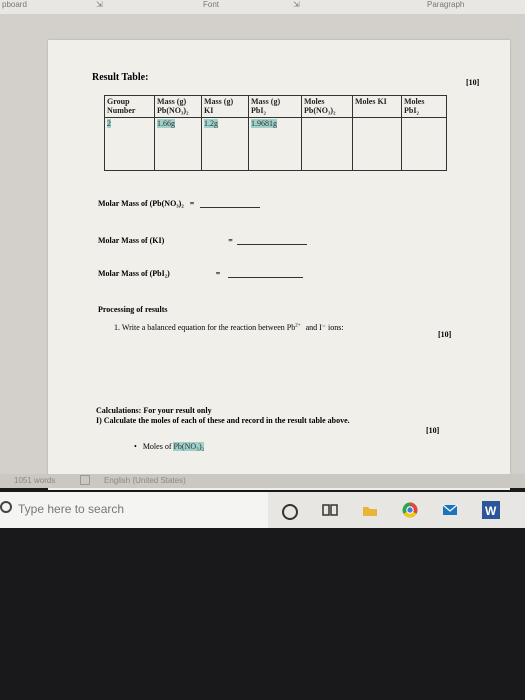 This screenshot has height=700, width=525. Describe the element at coordinates (262, 7) in the screenshot. I see `ribbon-group-labels: pboard ⇲ Font ⇲ Paragraph` at that location.